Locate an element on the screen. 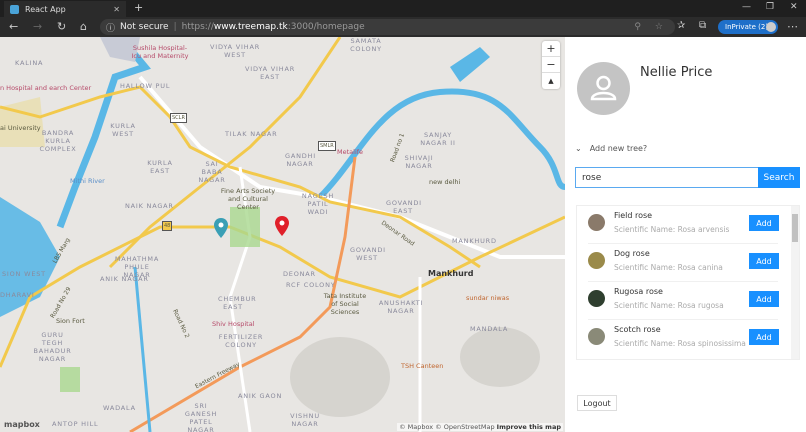  map-label: Nagesh Patil Wadi is located at coordinates (318, 204).